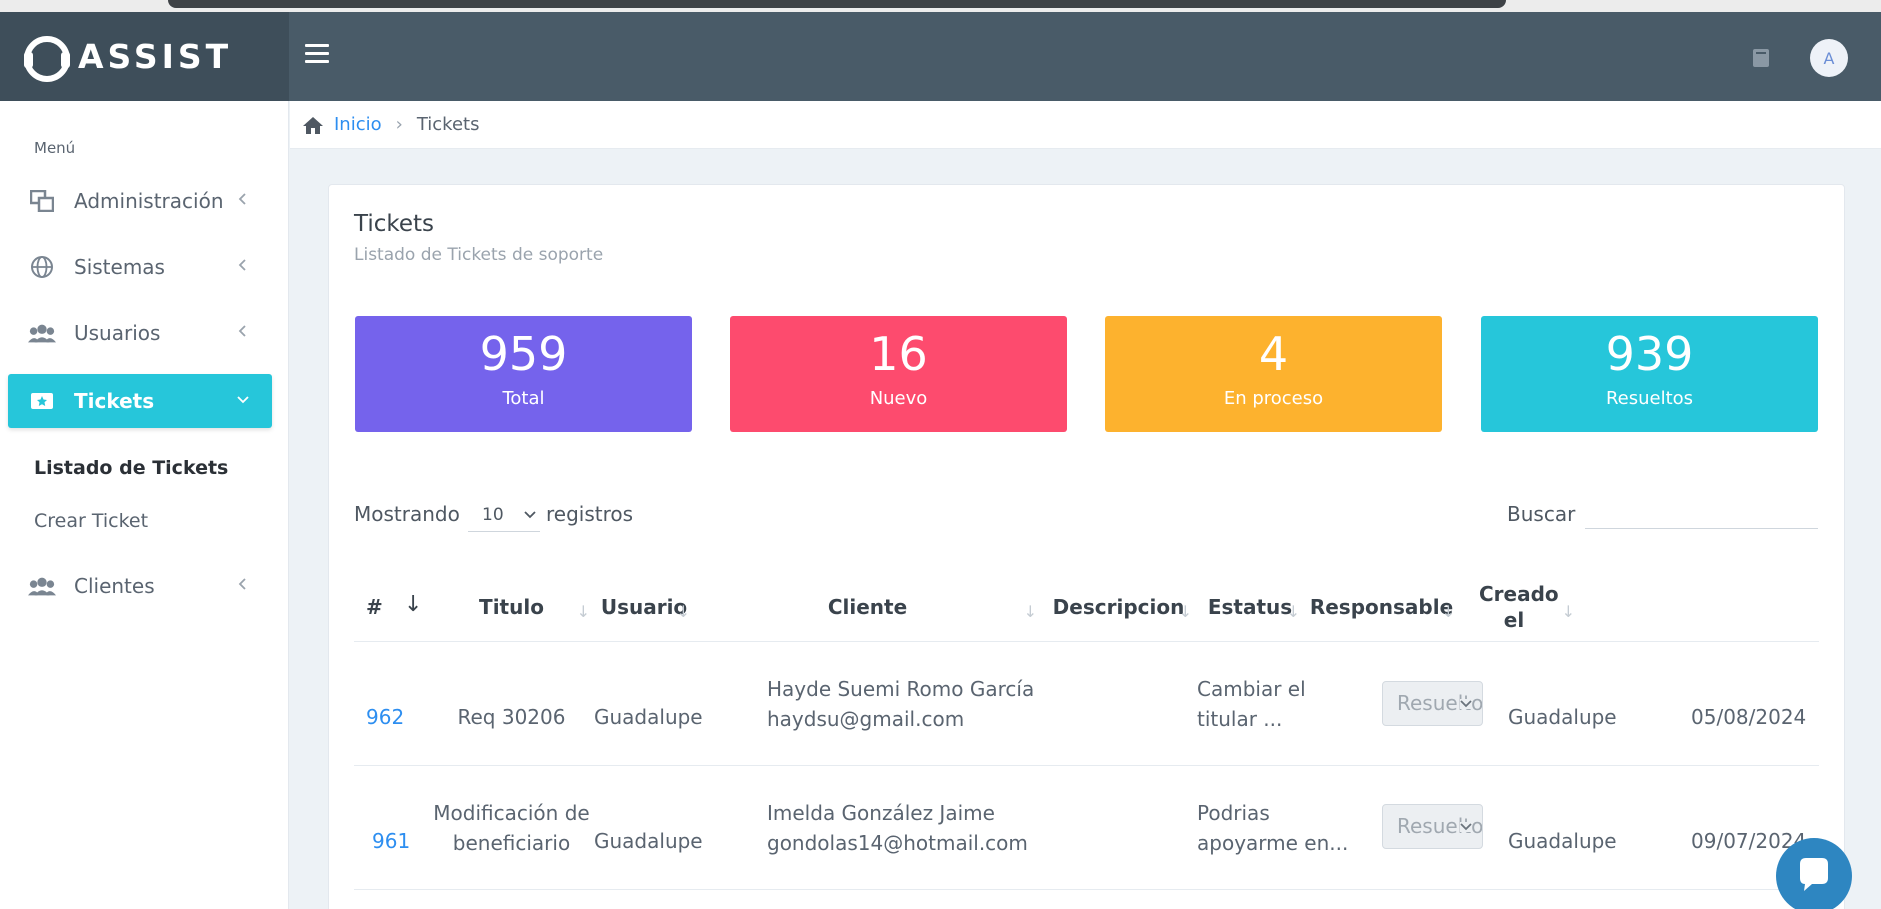 This screenshot has width=1881, height=909. Describe the element at coordinates (1086, 641) in the screenshot. I see `header-divider` at that location.